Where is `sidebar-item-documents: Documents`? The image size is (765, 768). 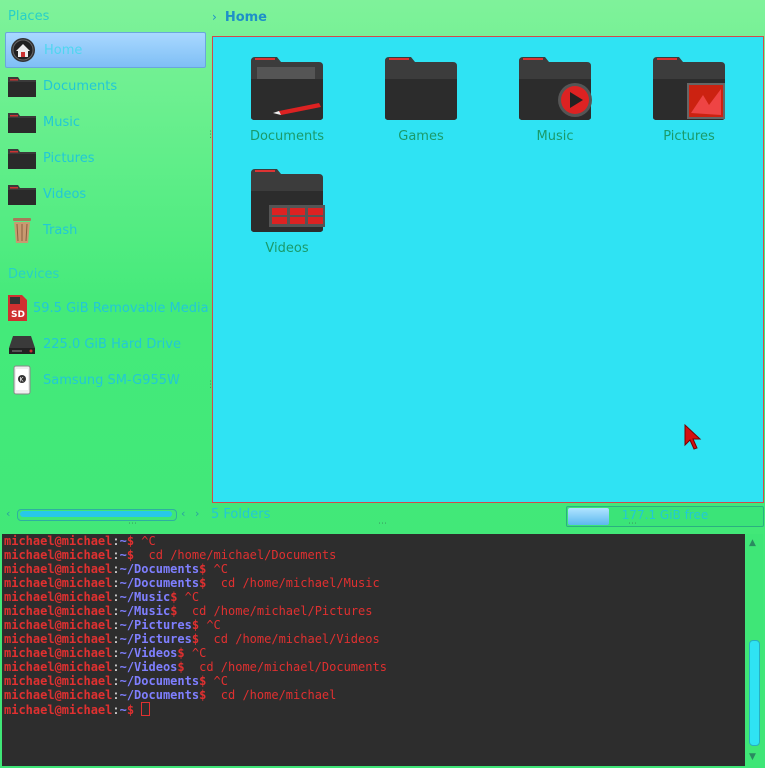 sidebar-item-documents: Documents is located at coordinates (105, 86).